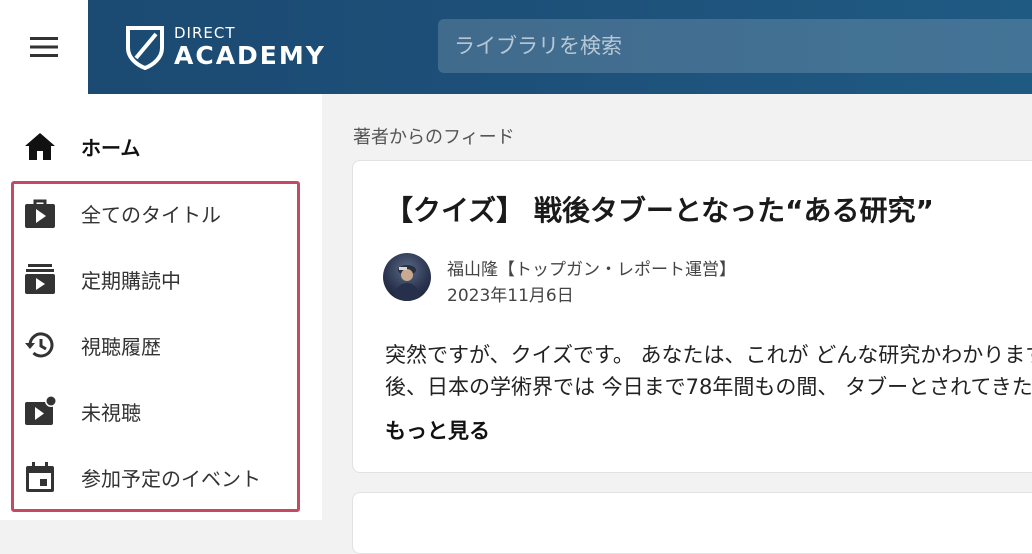 This screenshot has height=554, width=1032. I want to click on sidebar-item-all-titles: 全てのタイトル, so click(150, 213).